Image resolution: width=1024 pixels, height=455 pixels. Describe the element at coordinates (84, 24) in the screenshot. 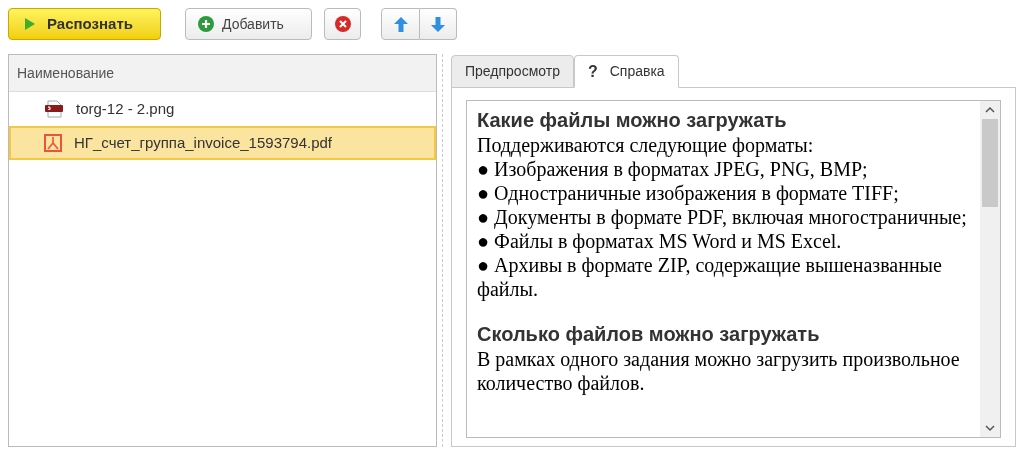

I see `recognize-button: Распознать` at that location.